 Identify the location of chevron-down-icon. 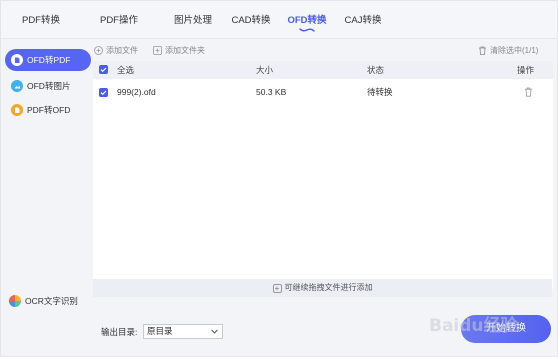
(214, 331).